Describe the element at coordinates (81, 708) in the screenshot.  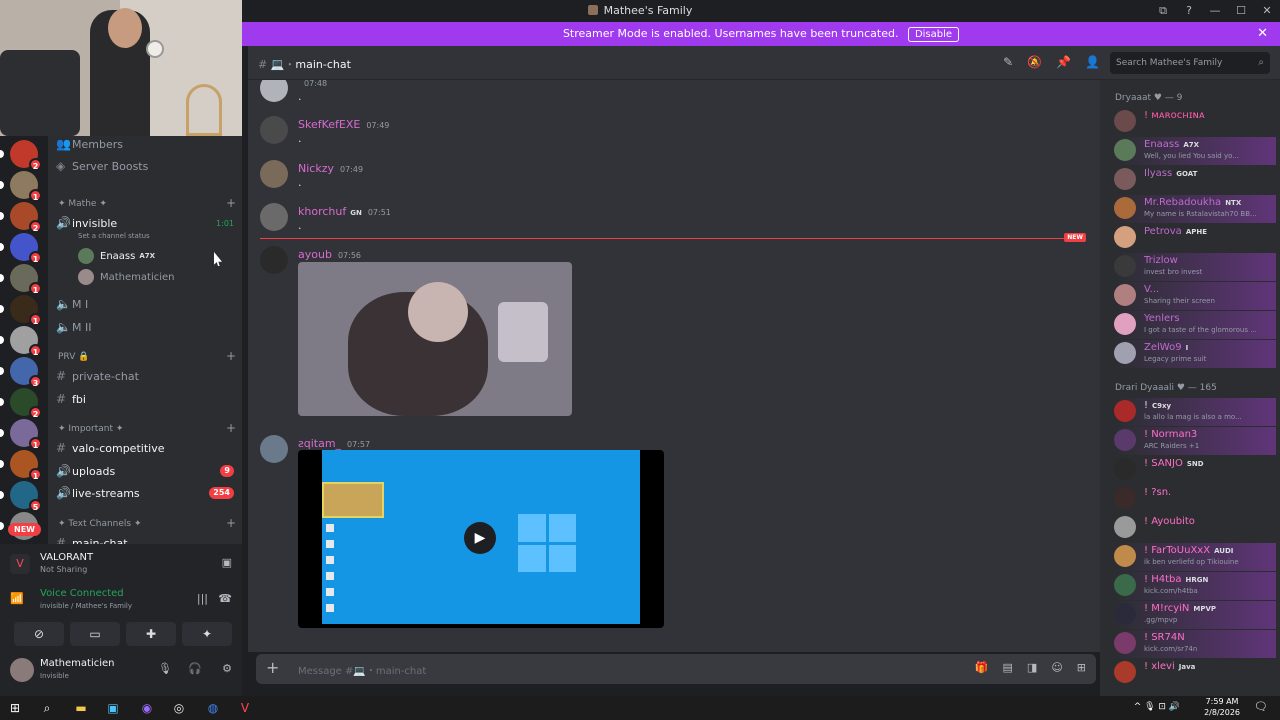
I see `file-explorer-icon: ▬` at that location.